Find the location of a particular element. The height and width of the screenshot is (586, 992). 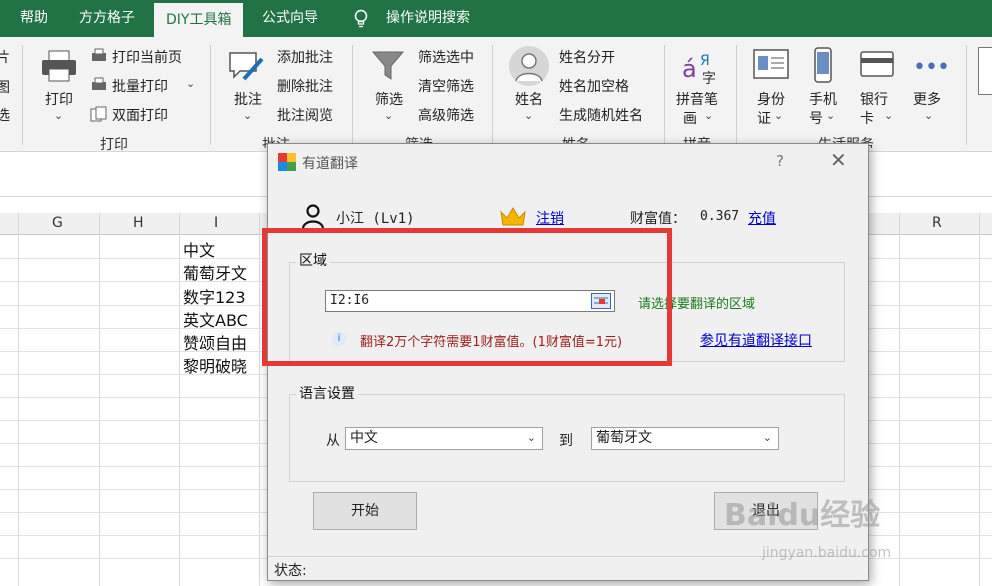

pinyin-stroke-label2: 画 is located at coordinates (690, 119).